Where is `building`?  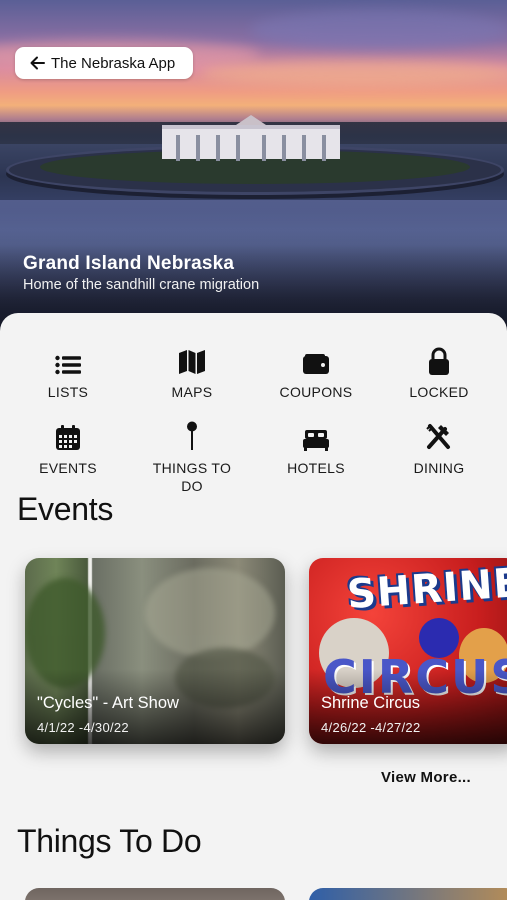 building is located at coordinates (251, 138).